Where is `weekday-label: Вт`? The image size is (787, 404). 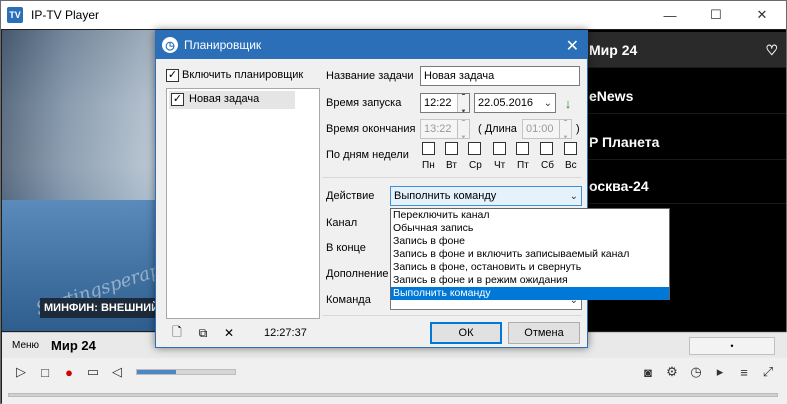
weekday-label: Вт is located at coordinates (451, 165).